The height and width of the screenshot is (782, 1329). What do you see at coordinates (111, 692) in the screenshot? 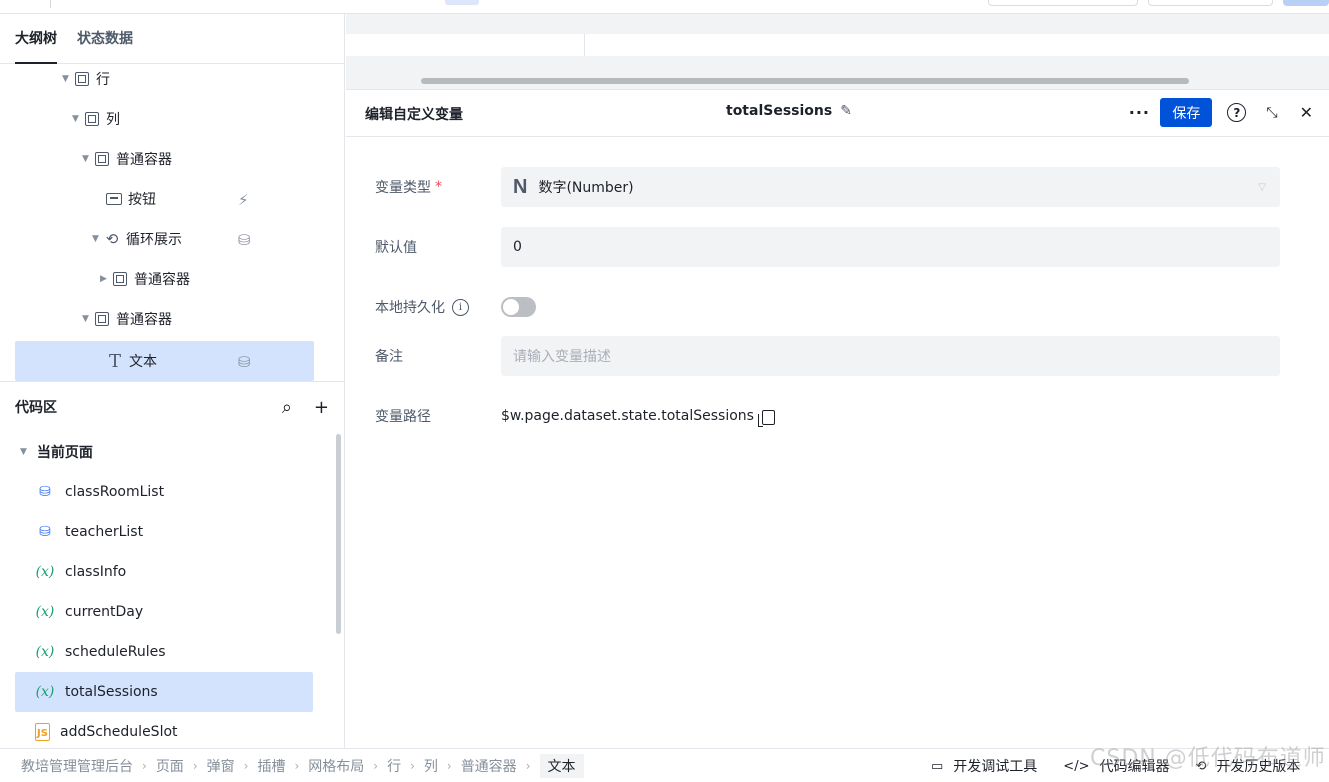
I see `code-item-label: totalSessions` at bounding box center [111, 692].